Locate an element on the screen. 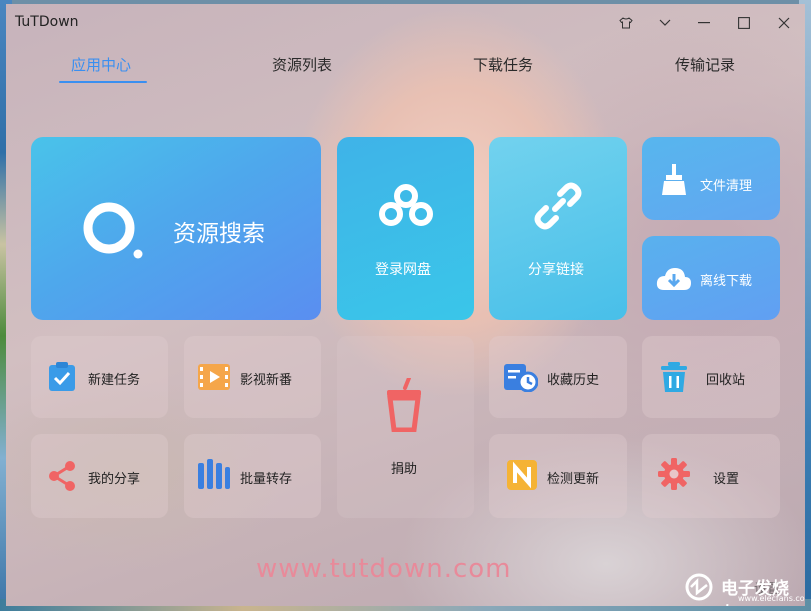 Image resolution: width=811 pixels, height=611 pixels. settings-tile: 设置 is located at coordinates (711, 476).